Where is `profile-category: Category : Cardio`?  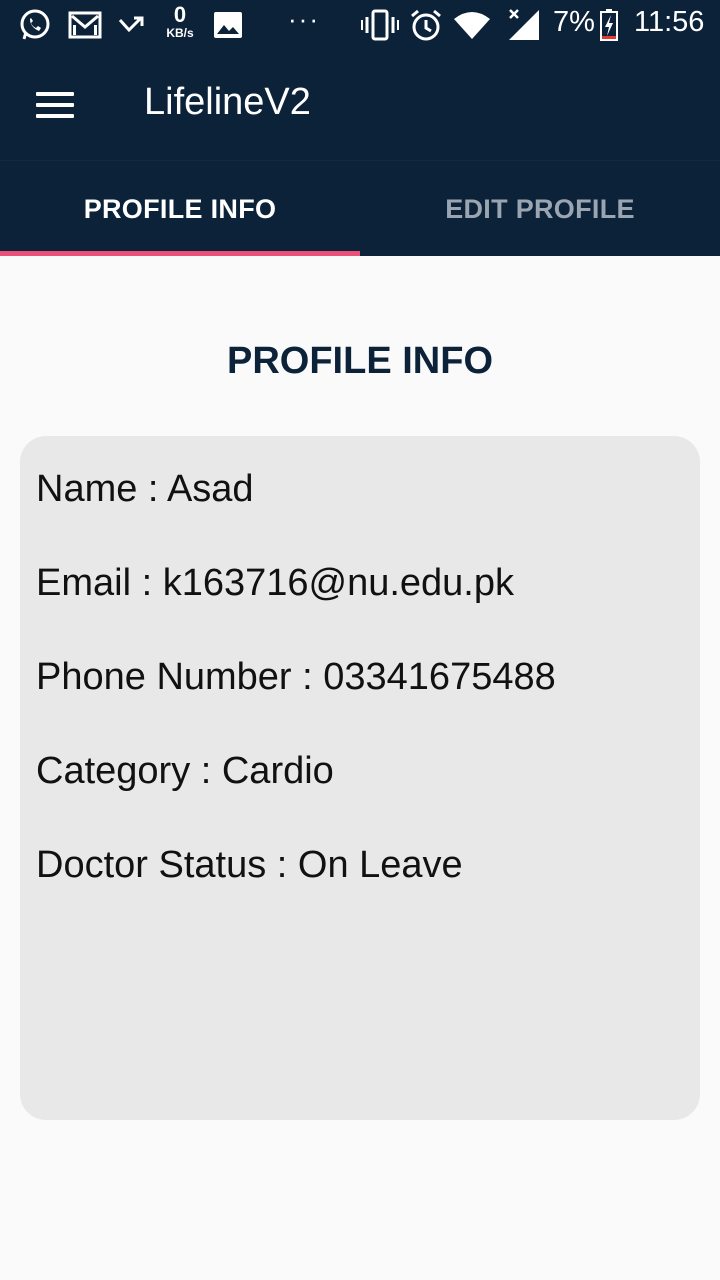
profile-category: Category : Cardio is located at coordinates (185, 771).